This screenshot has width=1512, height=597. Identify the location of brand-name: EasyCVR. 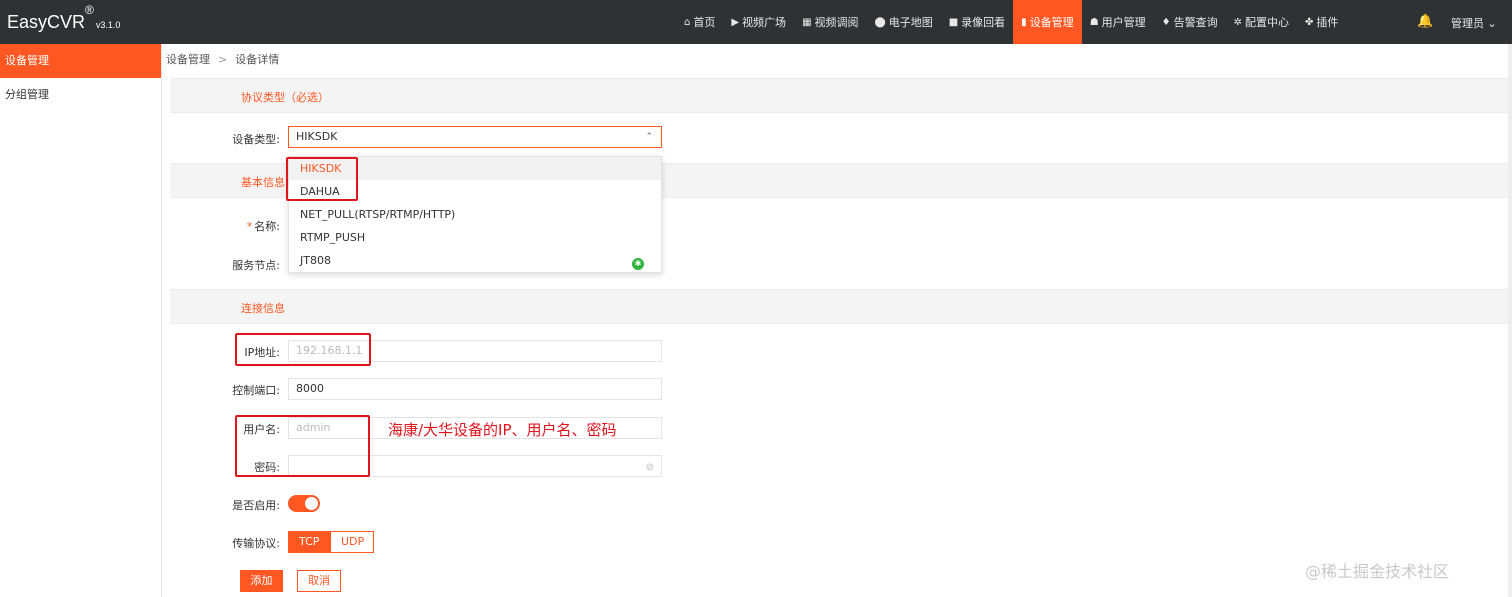
(46, 22).